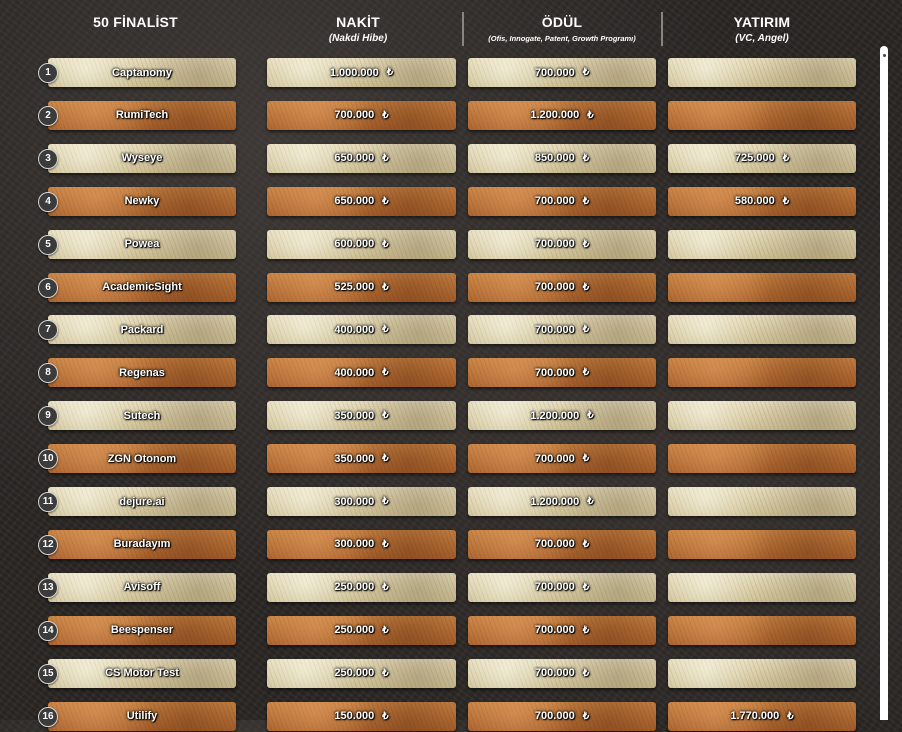 The image size is (902, 732). Describe the element at coordinates (354, 673) in the screenshot. I see `nakit-amount: 250.000` at that location.